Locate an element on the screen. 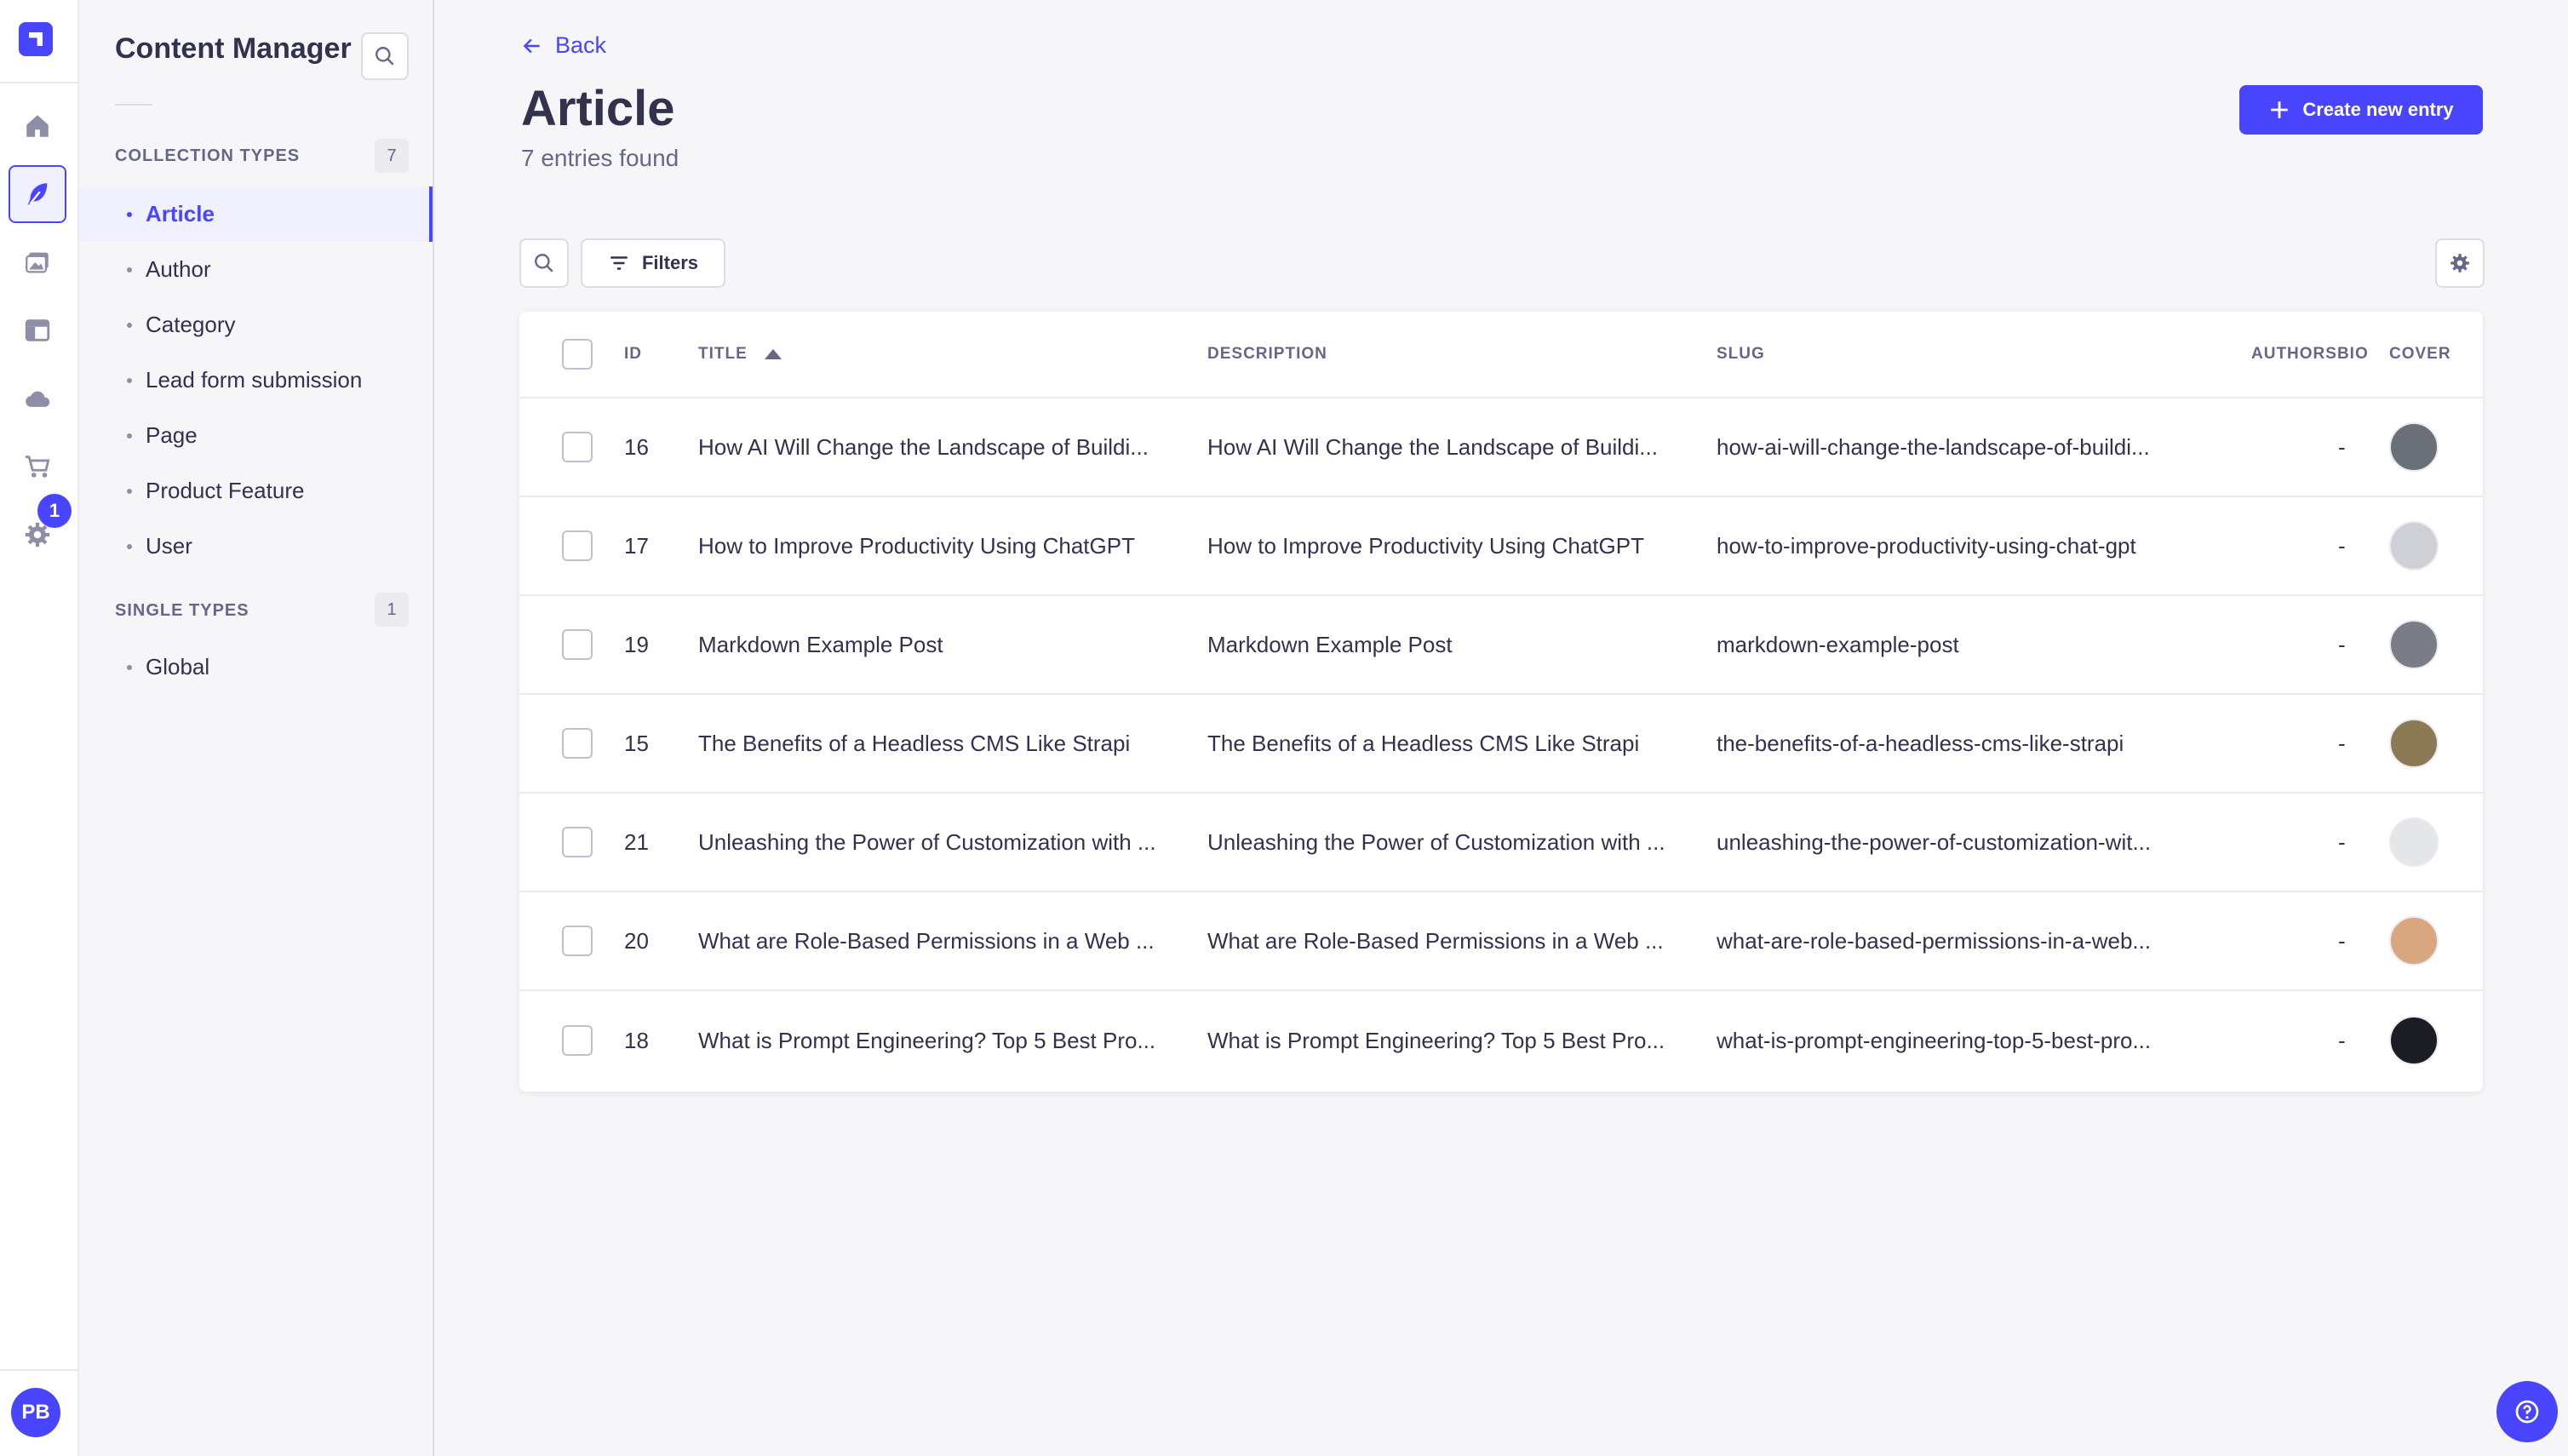 The height and width of the screenshot is (1456, 2568). filters-button: Filters is located at coordinates (653, 263).